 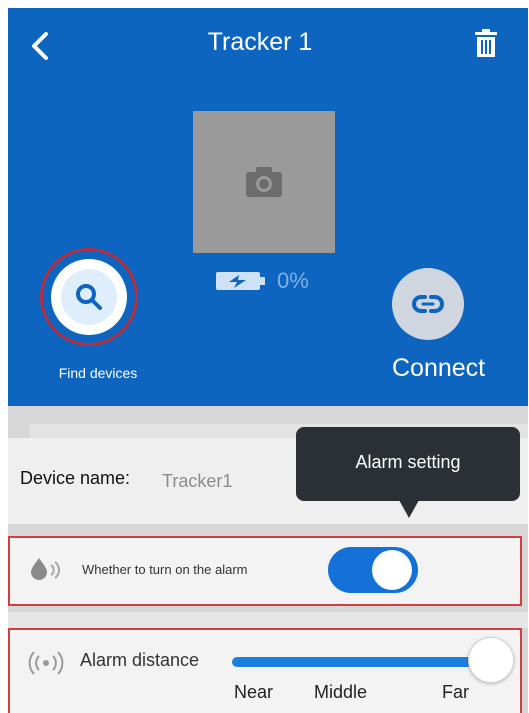 I want to click on connect-button, so click(x=428, y=304).